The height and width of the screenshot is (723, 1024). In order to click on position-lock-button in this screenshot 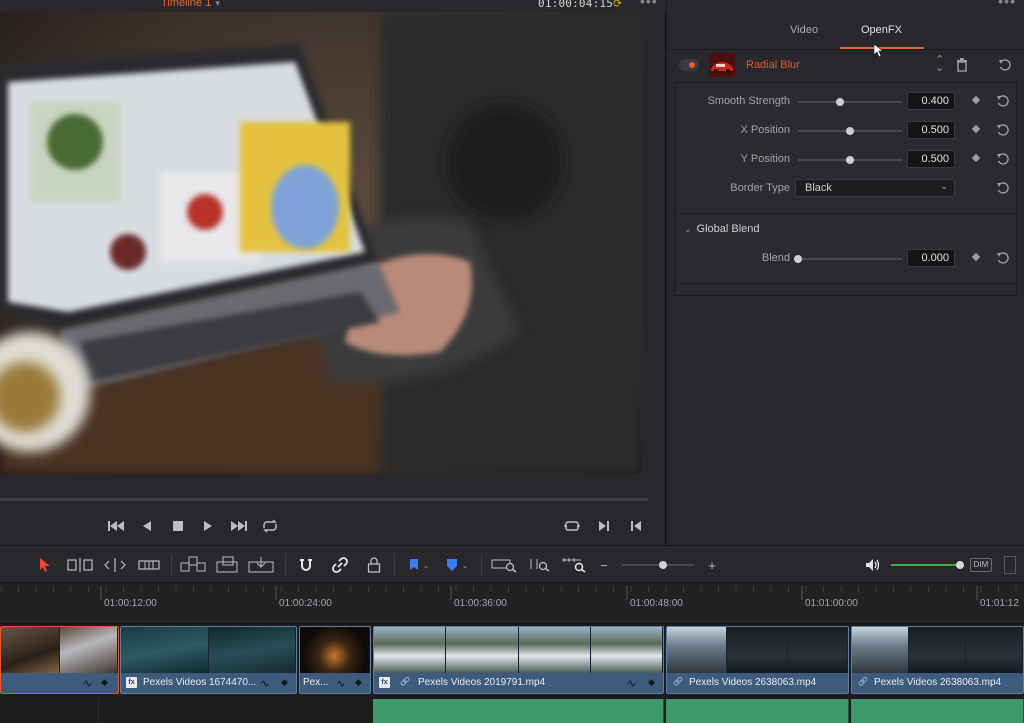, I will do `click(374, 565)`.